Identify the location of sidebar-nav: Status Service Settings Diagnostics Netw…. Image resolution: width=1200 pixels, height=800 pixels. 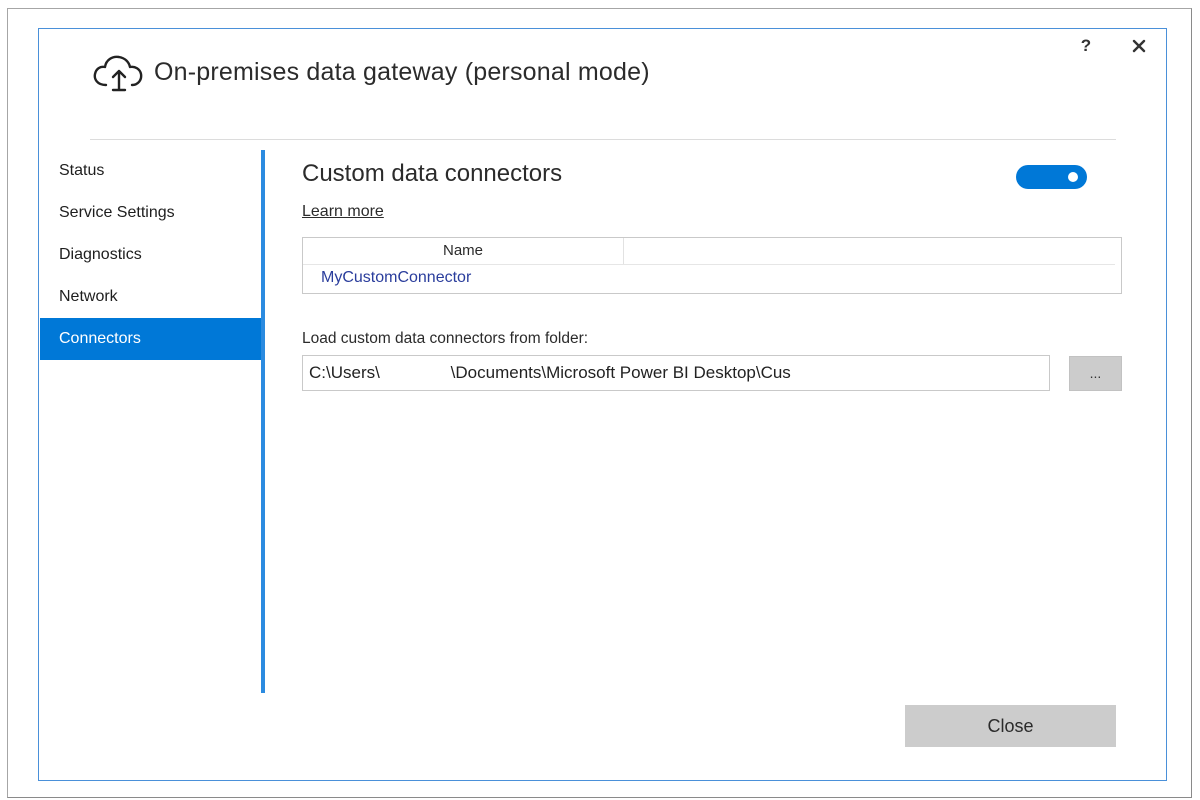
(151, 255).